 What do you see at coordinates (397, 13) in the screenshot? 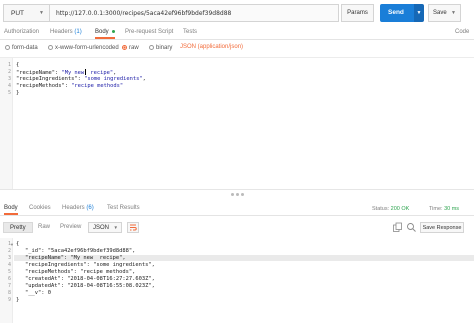
I see `send-button: Send` at bounding box center [397, 13].